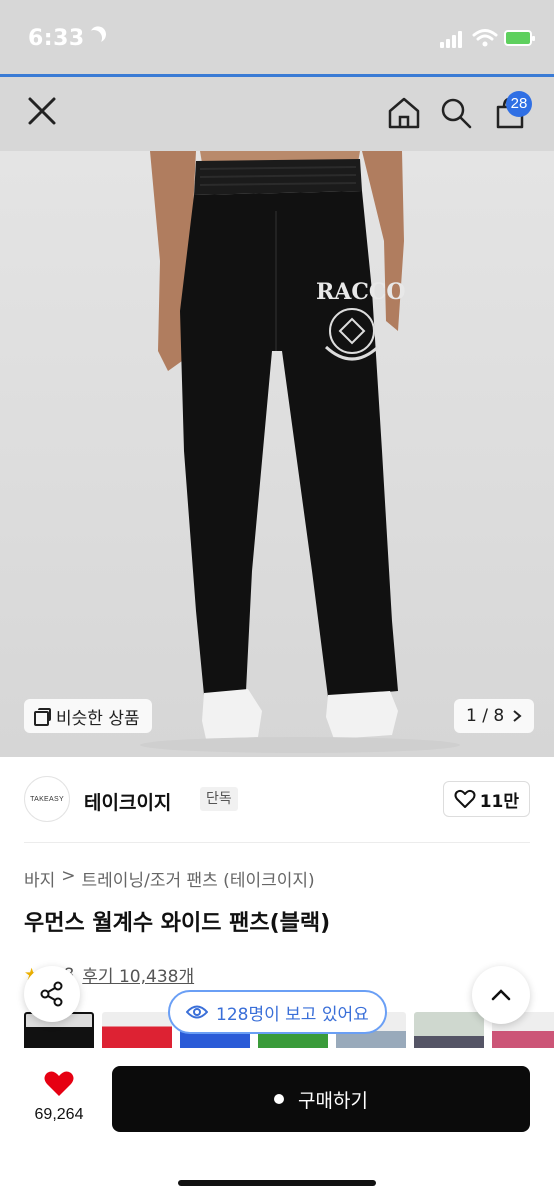 This screenshot has height=1200, width=554. I want to click on buy-button: 구매하기, so click(321, 1099).